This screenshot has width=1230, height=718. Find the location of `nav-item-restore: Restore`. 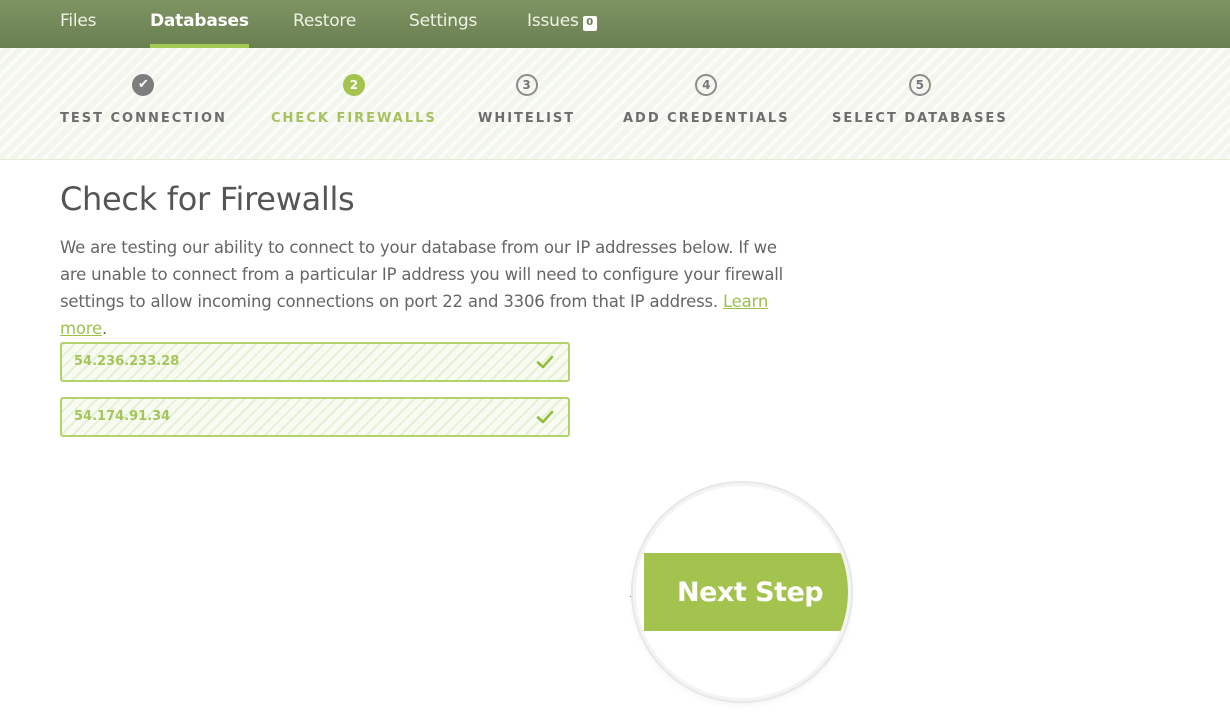

nav-item-restore: Restore is located at coordinates (324, 24).